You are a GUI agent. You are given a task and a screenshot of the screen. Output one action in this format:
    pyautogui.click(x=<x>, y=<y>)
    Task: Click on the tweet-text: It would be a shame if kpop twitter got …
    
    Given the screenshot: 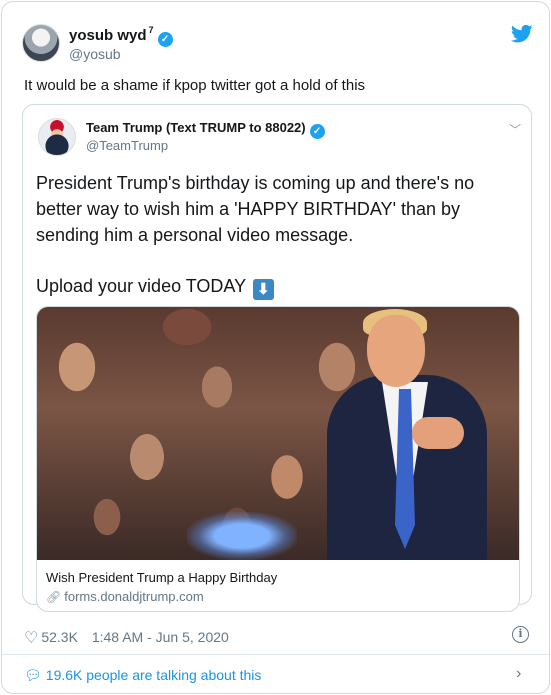 What is the action you would take?
    pyautogui.click(x=195, y=85)
    